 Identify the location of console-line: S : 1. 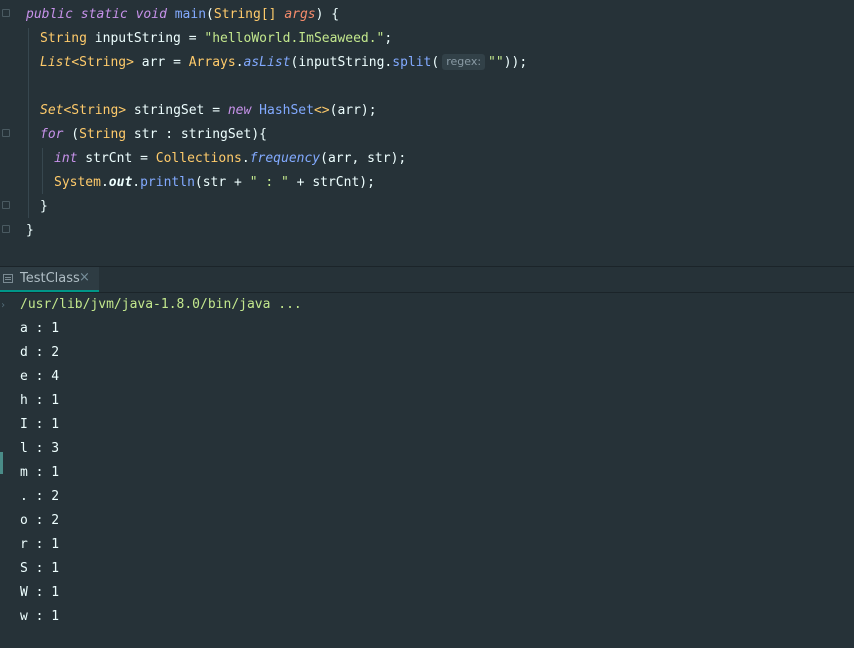
(40, 568).